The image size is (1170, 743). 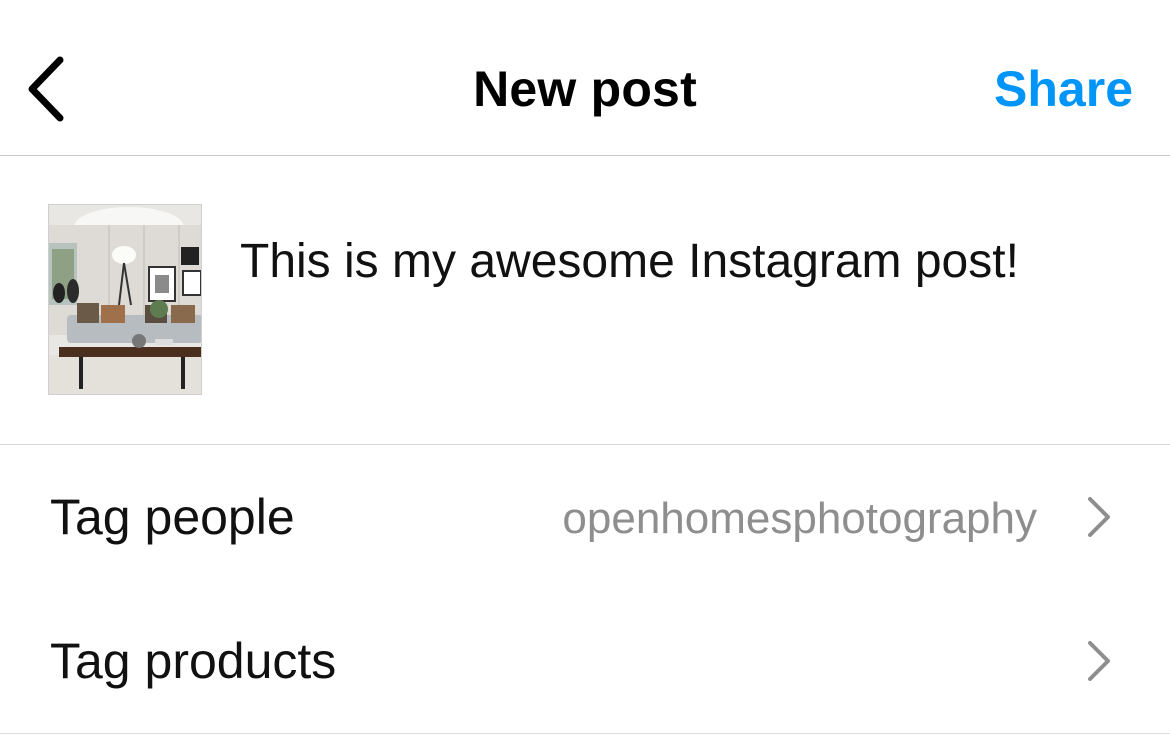 I want to click on tag-products-label: Tag products, so click(x=193, y=661).